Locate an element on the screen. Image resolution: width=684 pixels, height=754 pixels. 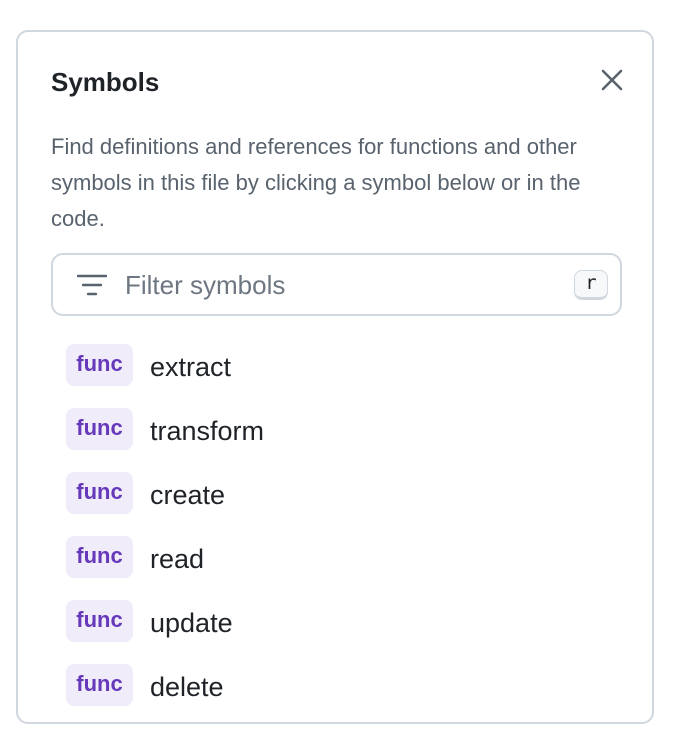
keyboard-shortcut-hint: r is located at coordinates (591, 285).